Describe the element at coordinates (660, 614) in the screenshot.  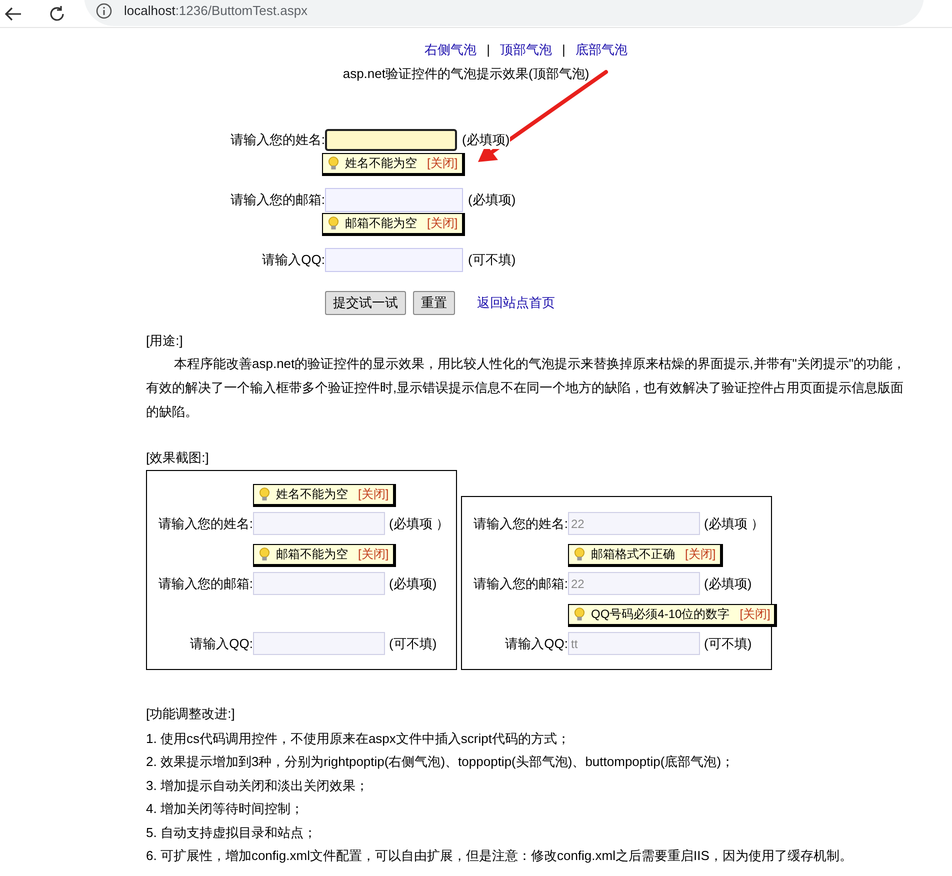
I see `tooltip-message: QQ号码必须4-10位的数字` at that location.